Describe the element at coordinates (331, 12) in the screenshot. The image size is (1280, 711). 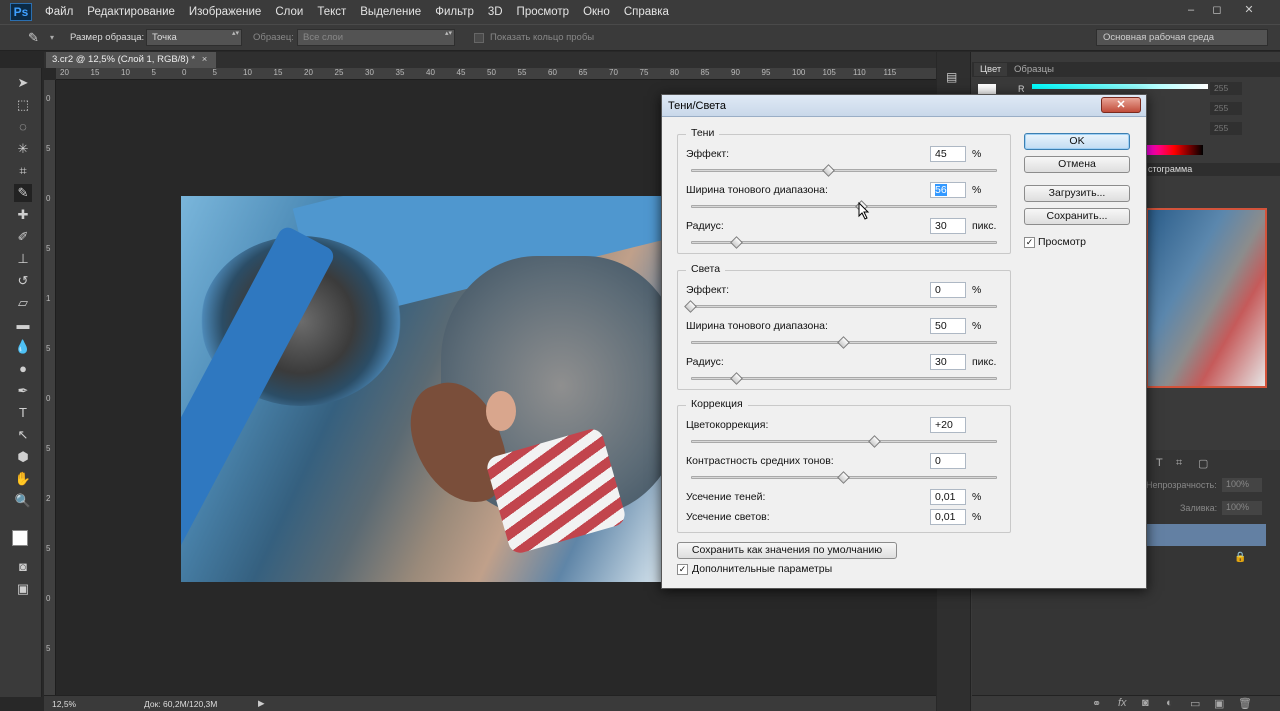
I see `menu-type: Текст` at that location.